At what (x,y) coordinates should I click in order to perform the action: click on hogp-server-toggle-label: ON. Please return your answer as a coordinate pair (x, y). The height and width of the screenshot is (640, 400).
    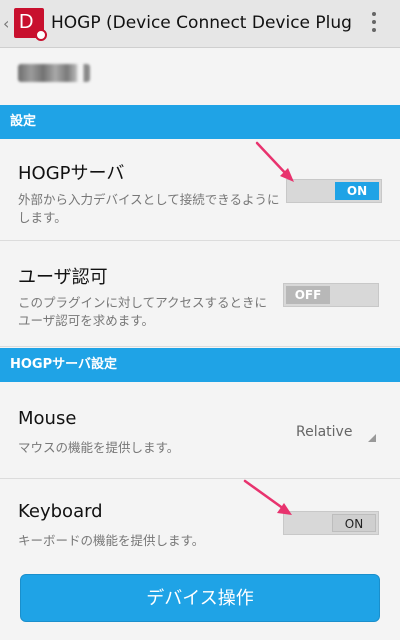
    Looking at the image, I should click on (357, 191).